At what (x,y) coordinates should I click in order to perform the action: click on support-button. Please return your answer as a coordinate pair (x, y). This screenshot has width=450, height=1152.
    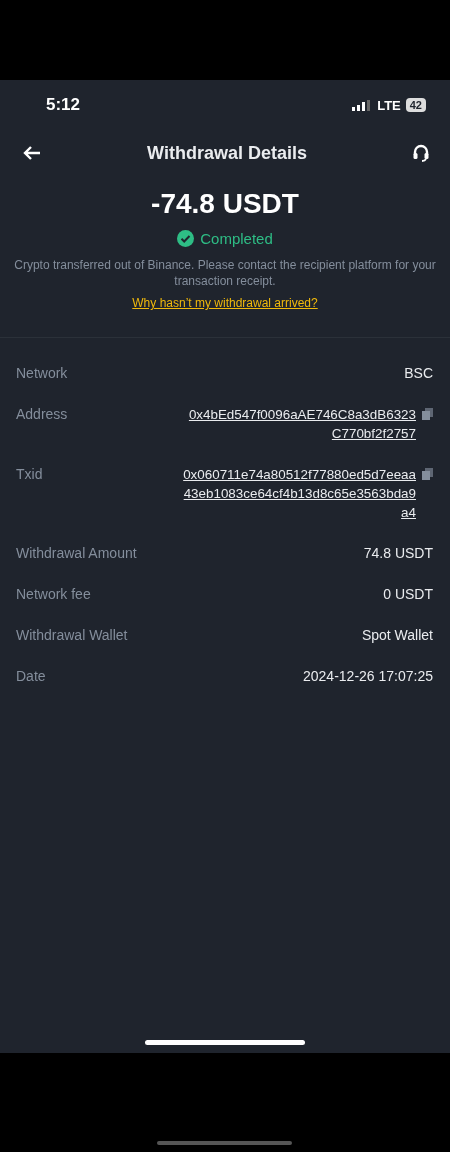
    Looking at the image, I should click on (421, 153).